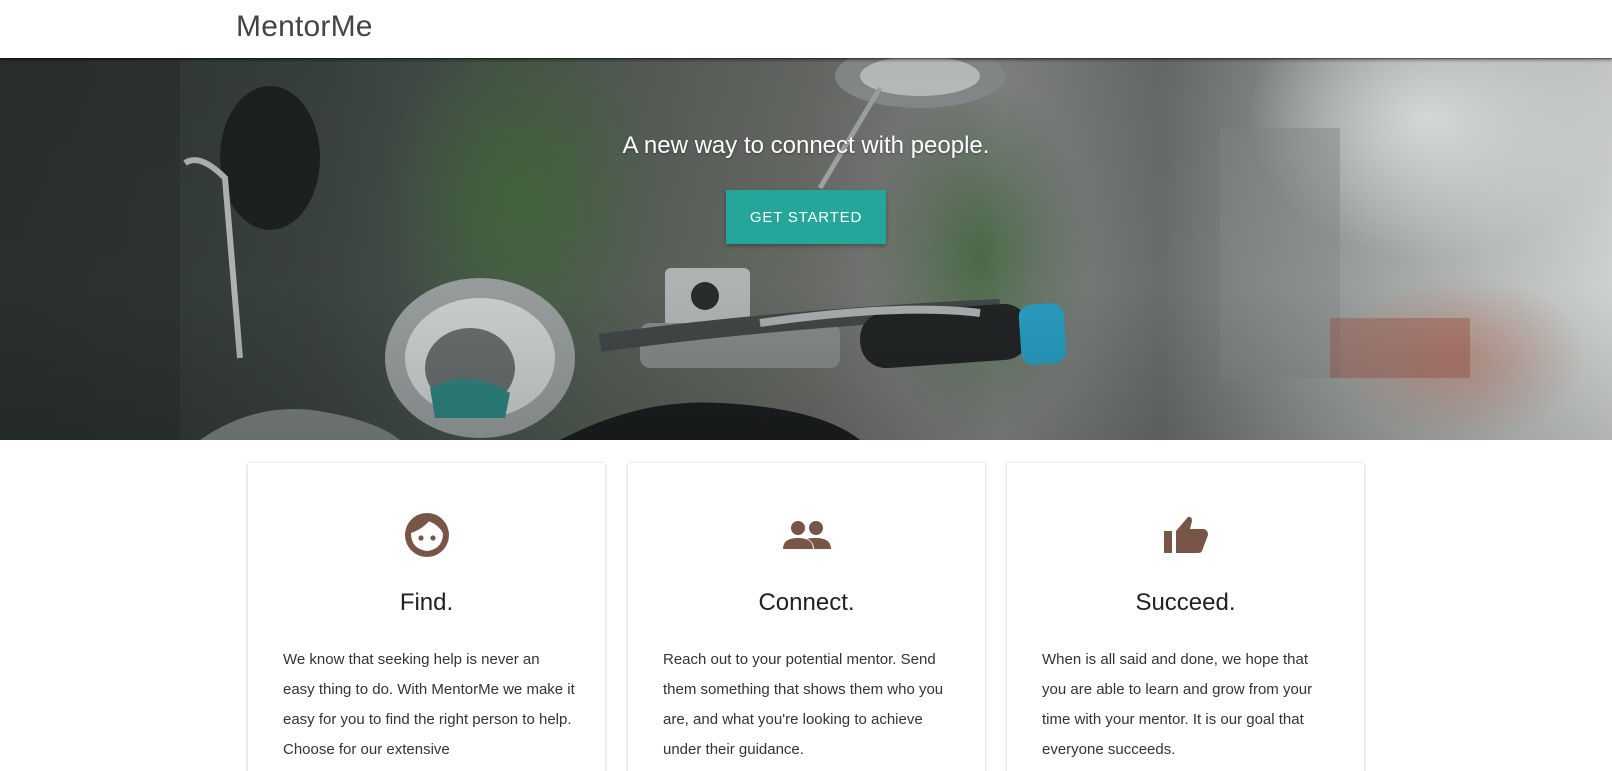 The height and width of the screenshot is (771, 1612). Describe the element at coordinates (304, 27) in the screenshot. I see `brand-logo: MentorMe` at that location.